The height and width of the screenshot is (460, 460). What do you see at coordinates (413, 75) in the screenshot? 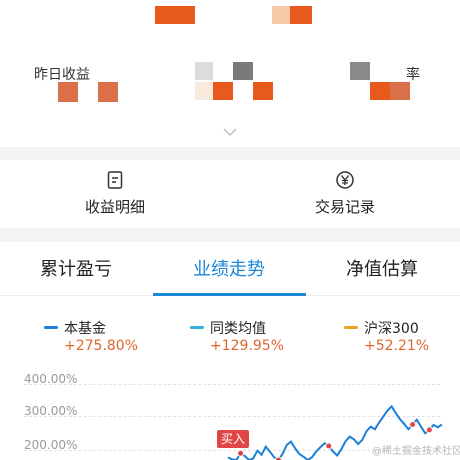
I see `rate-label: 率` at bounding box center [413, 75].